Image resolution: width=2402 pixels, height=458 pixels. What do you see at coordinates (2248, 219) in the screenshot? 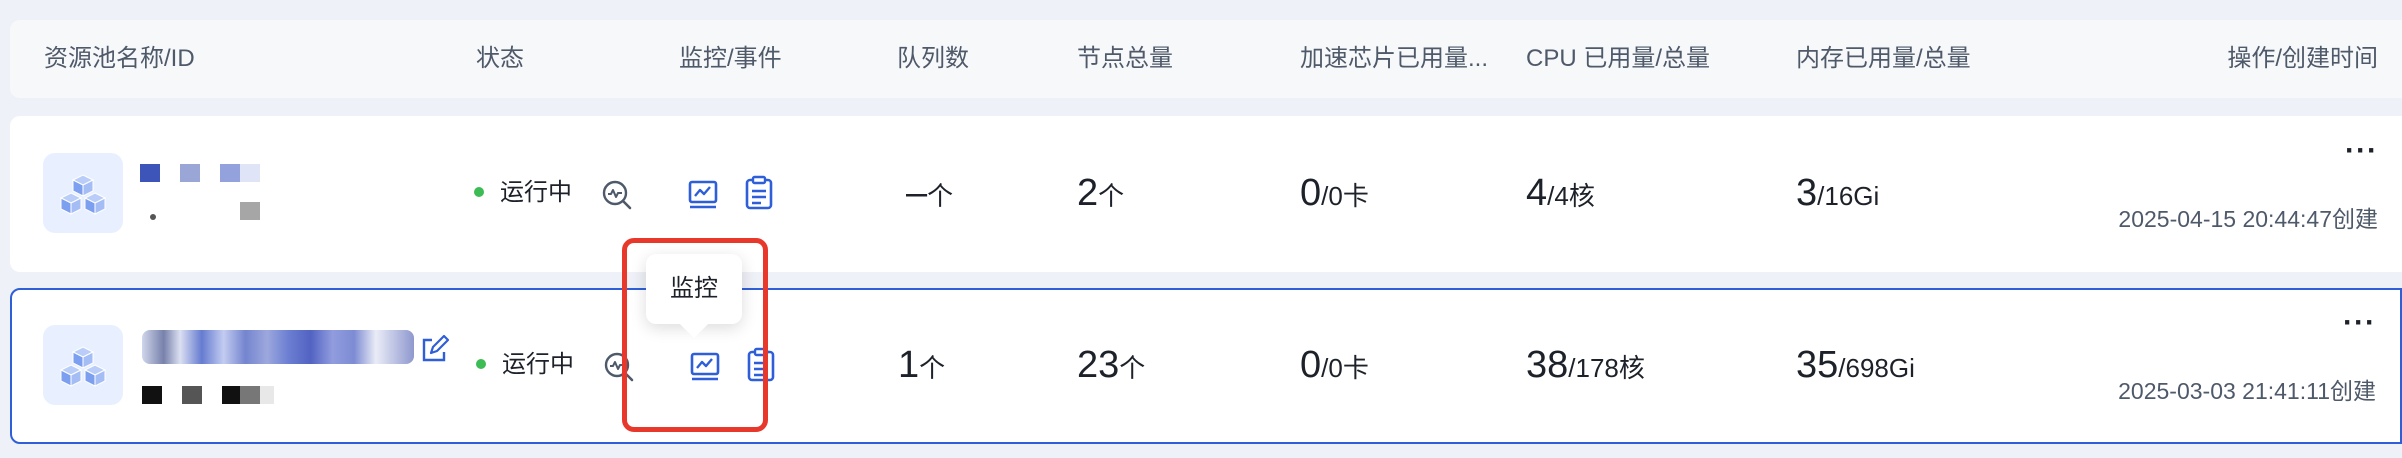
I see `created-time: 2025-04-15 20:44:47创建` at bounding box center [2248, 219].